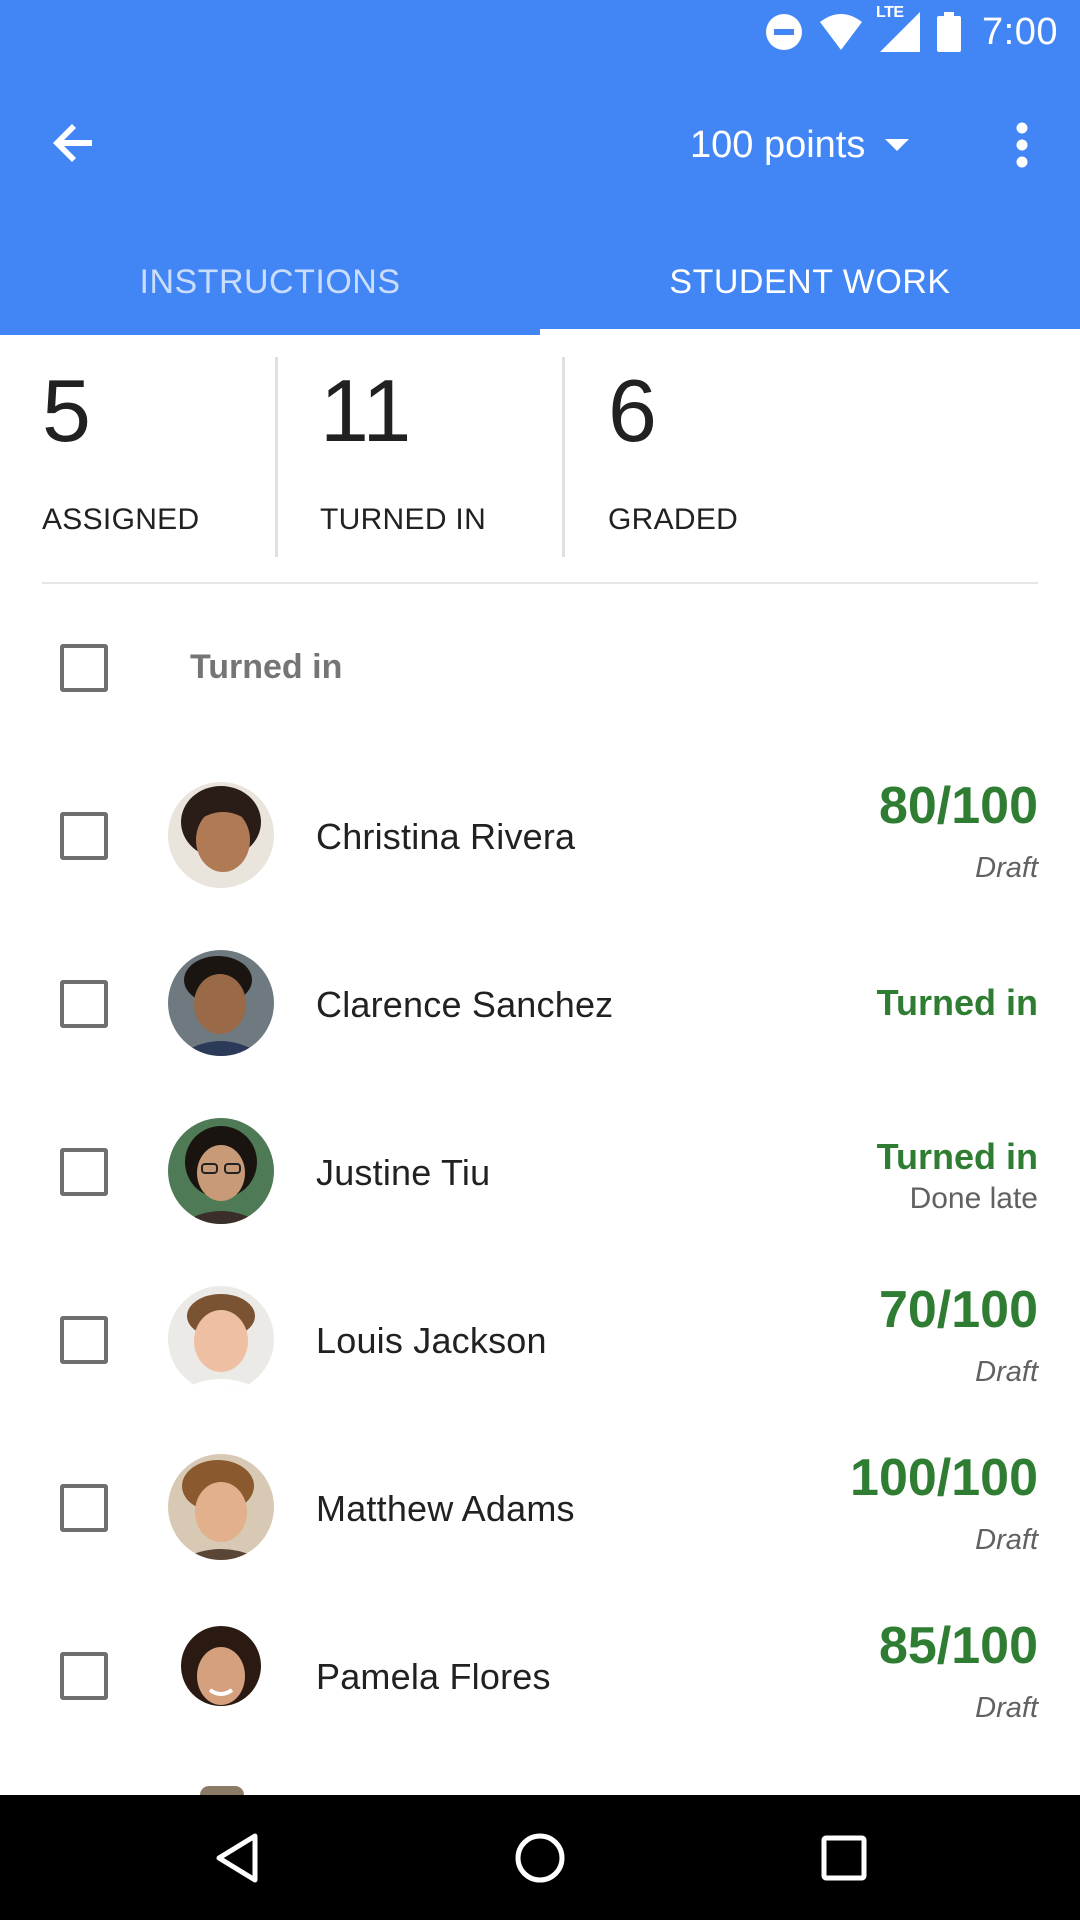  I want to click on student-row: Matthew Adams 100/100 Draft, so click(540, 1508).